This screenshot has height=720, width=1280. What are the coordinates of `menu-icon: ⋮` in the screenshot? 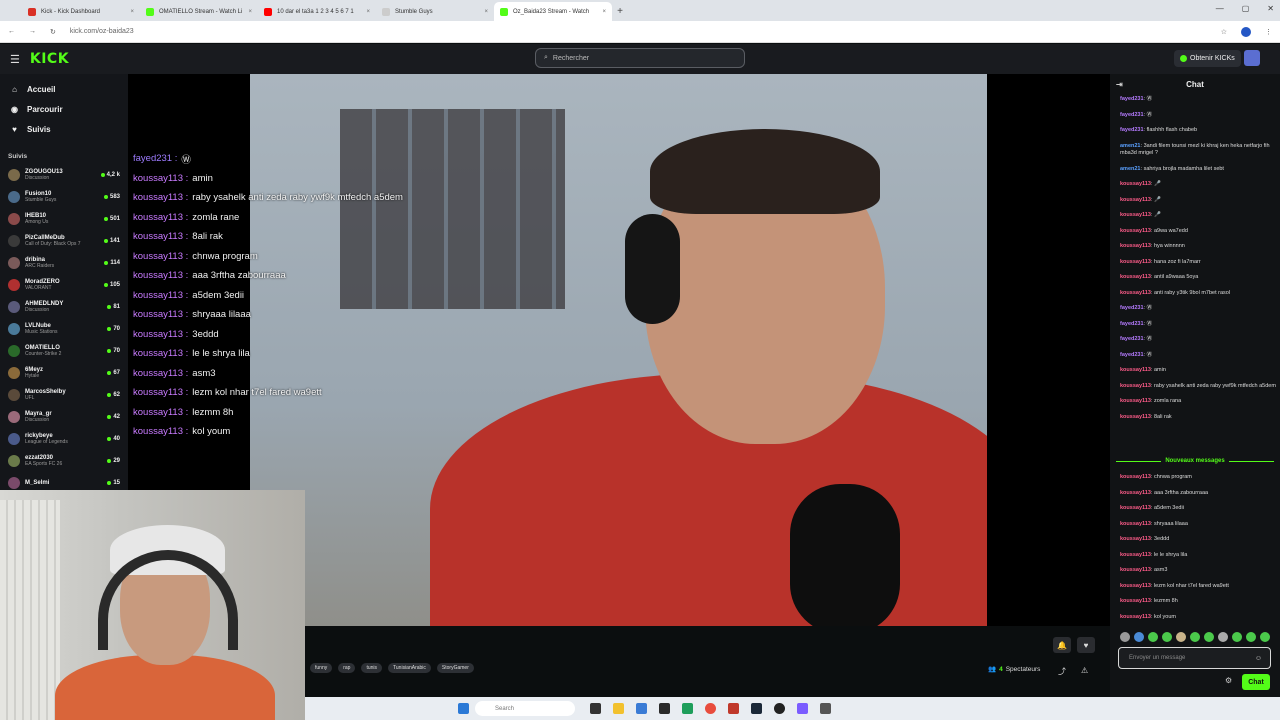 It's located at (1268, 32).